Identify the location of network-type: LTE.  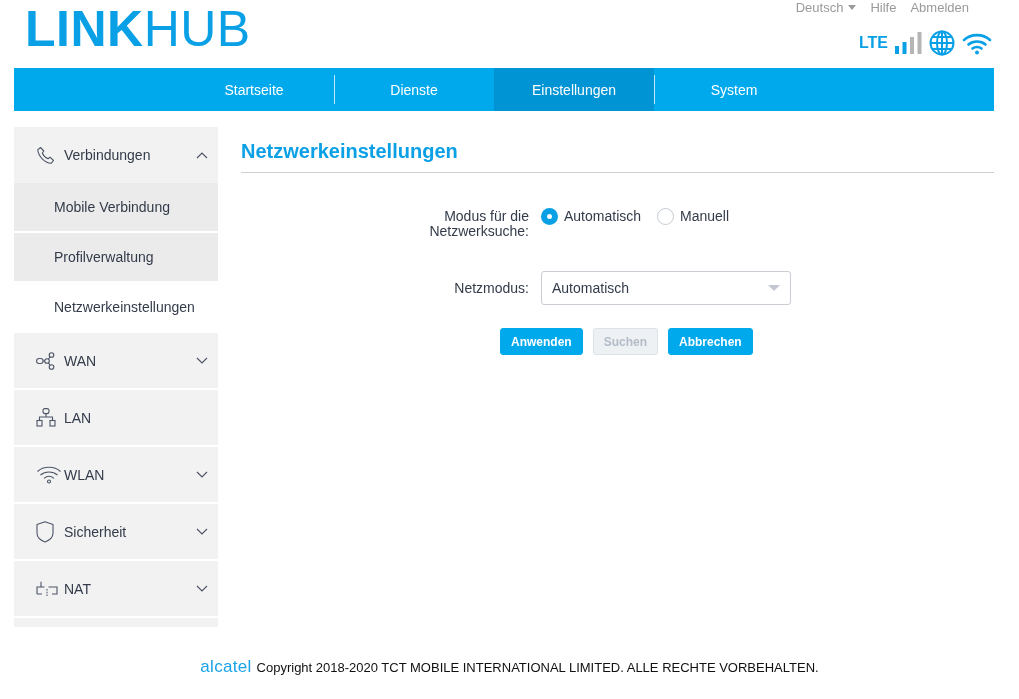
(873, 43).